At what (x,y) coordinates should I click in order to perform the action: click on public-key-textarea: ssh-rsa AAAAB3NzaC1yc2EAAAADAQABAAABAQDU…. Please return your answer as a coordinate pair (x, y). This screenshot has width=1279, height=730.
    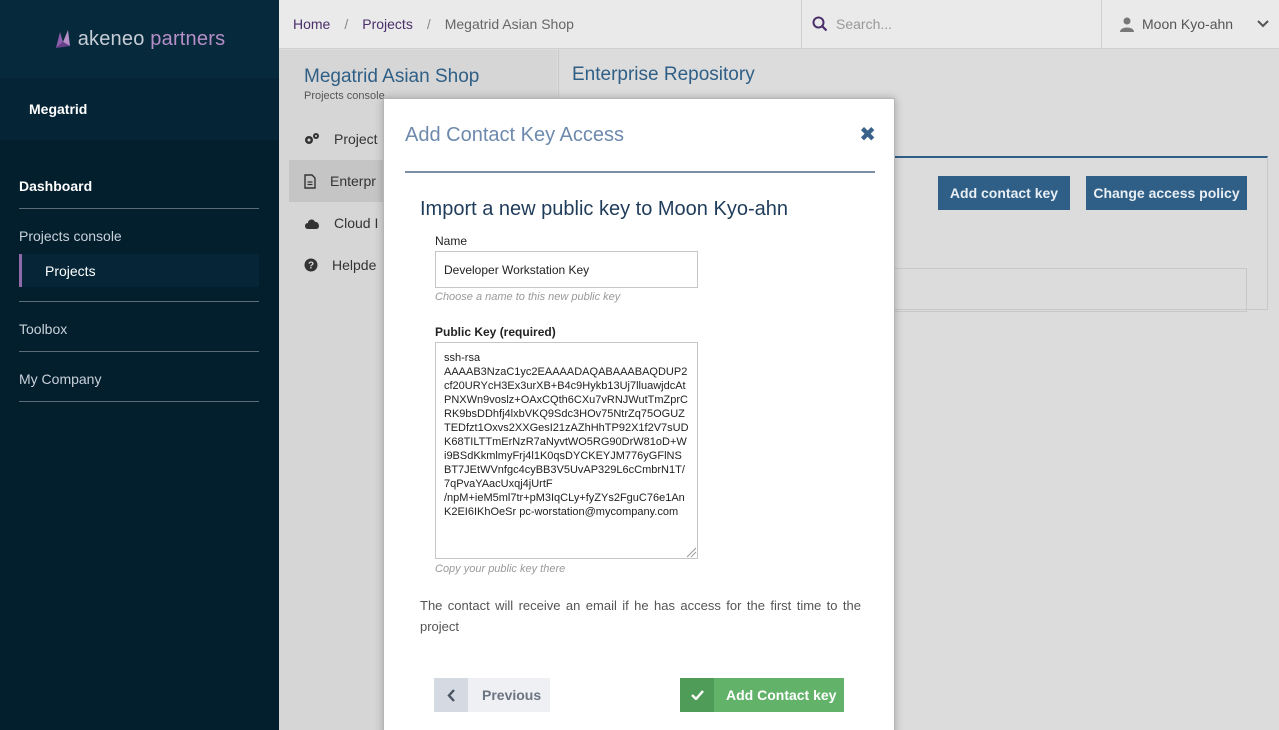
    Looking at the image, I should click on (566, 450).